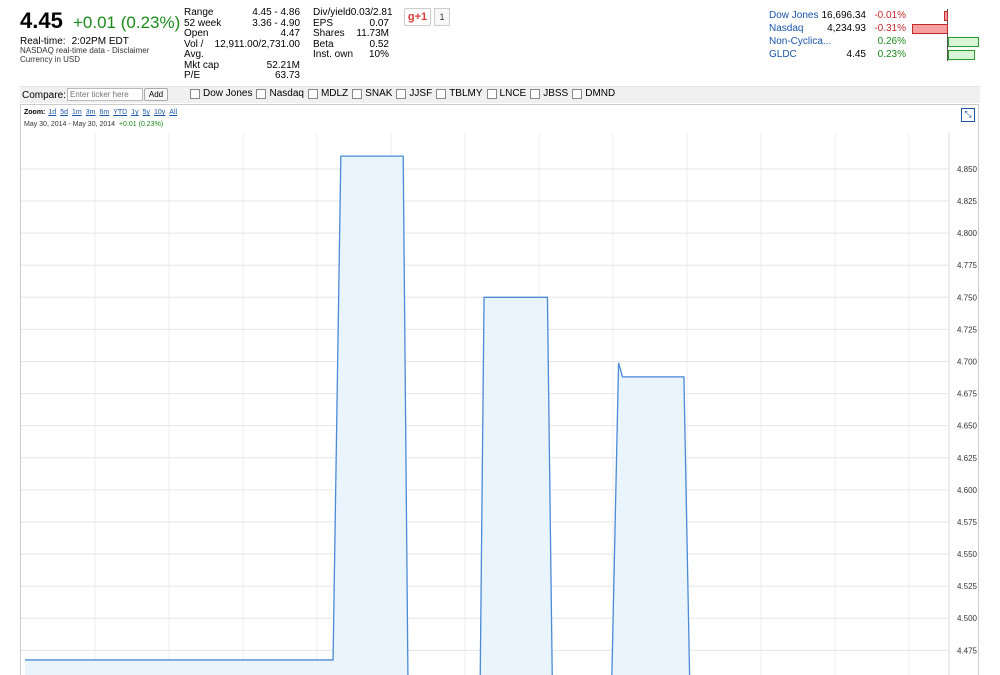 The height and width of the screenshot is (675, 1000). I want to click on y-tick-label: 4.525, so click(967, 586).